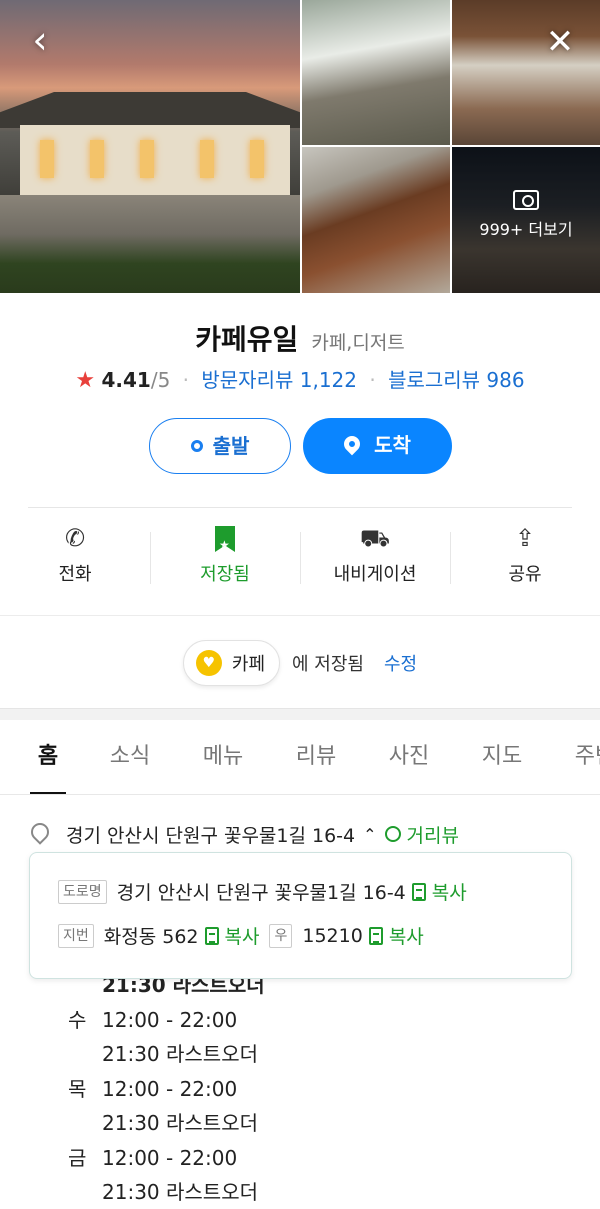 This screenshot has height=1209, width=600. Describe the element at coordinates (300, 338) in the screenshot. I see `place-title: 카페유일 카페,디저트` at that location.